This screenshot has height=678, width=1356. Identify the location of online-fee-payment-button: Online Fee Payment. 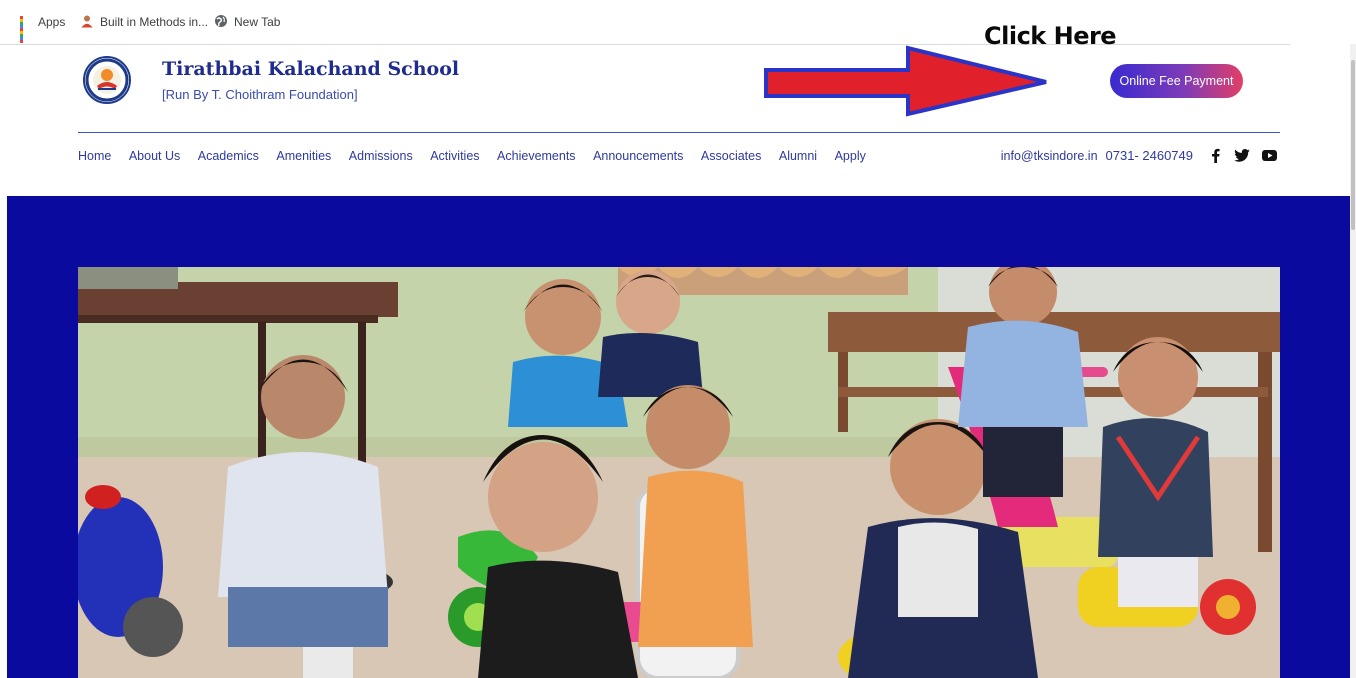
(1176, 81).